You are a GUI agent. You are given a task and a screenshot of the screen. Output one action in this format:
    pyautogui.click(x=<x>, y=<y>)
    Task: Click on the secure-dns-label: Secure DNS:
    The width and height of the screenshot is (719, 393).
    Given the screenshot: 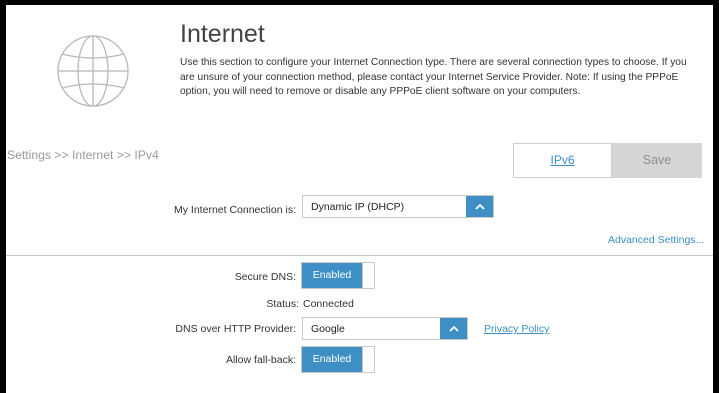 What is the action you would take?
    pyautogui.click(x=265, y=277)
    